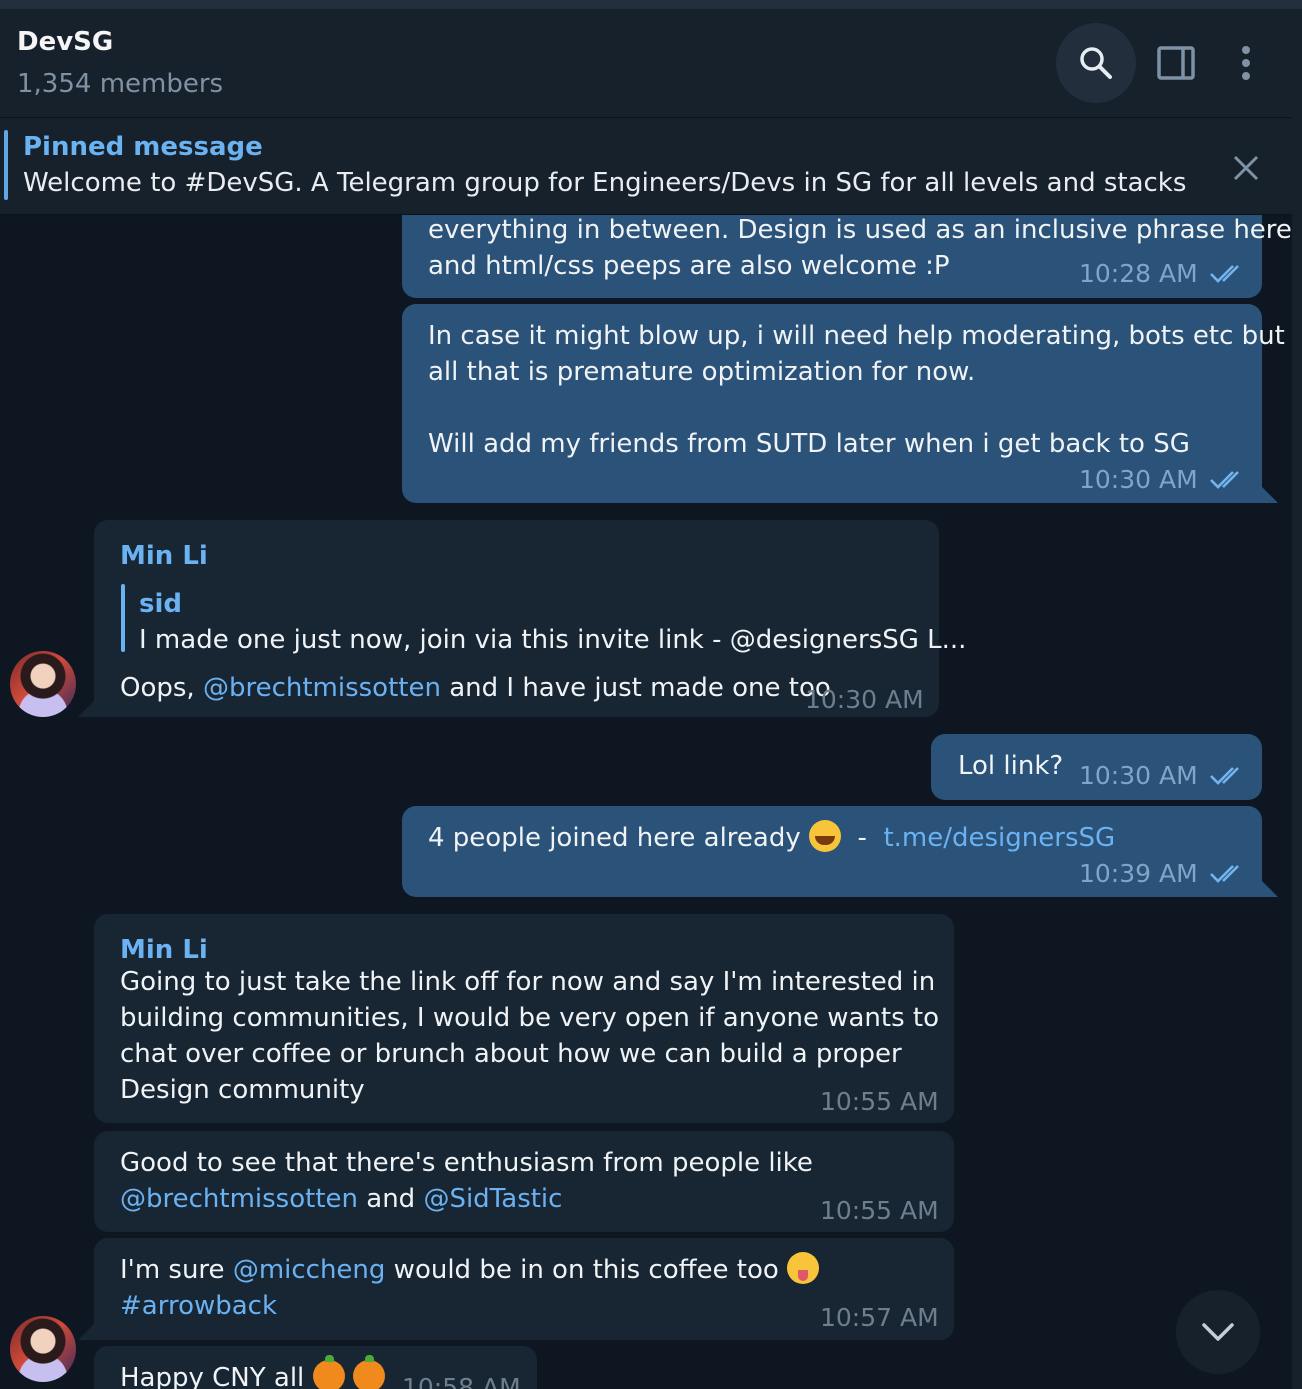 Image resolution: width=1302 pixels, height=1389 pixels. I want to click on search-button, so click(1096, 63).